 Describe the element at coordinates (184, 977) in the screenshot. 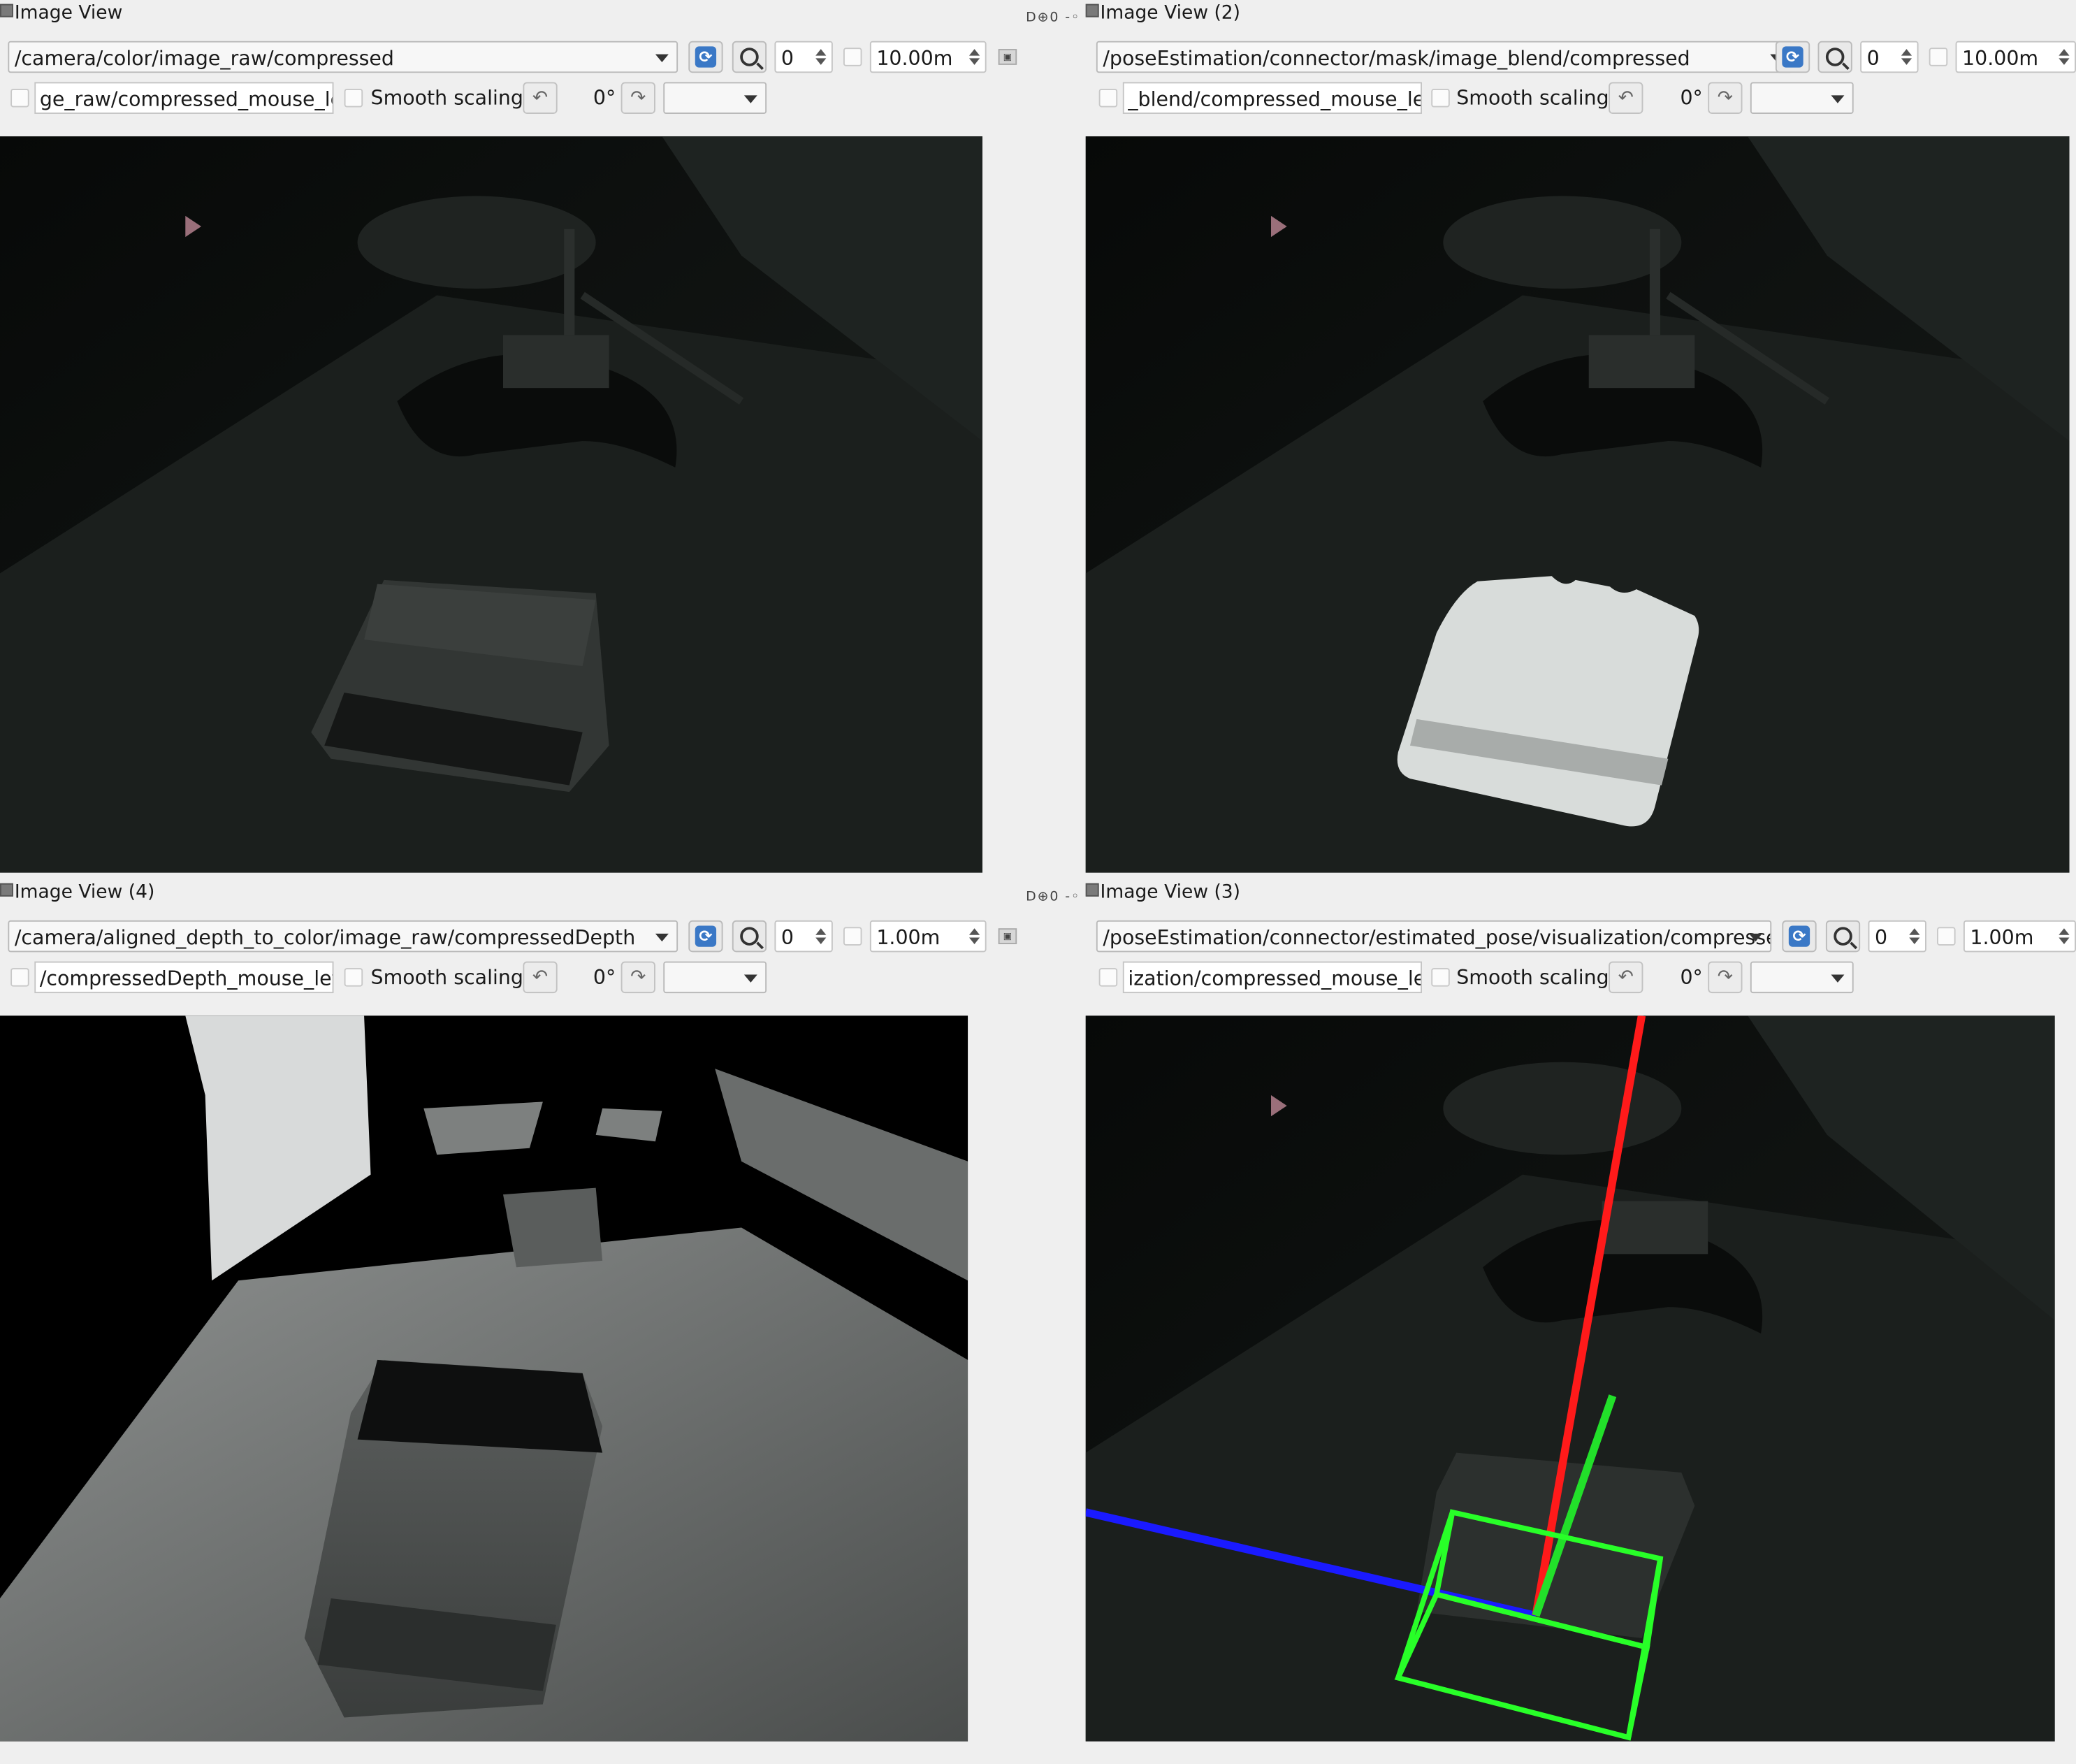

I see `mouse-topic-field: /compressedDepth_mouse_left` at that location.